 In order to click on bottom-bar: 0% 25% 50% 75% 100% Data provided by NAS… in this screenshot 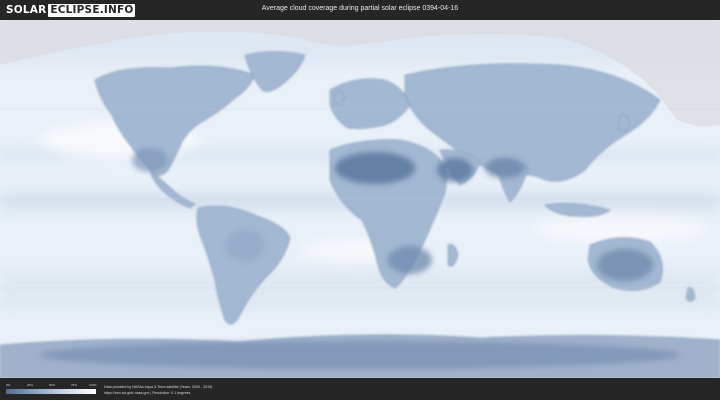, I will do `click(360, 389)`.